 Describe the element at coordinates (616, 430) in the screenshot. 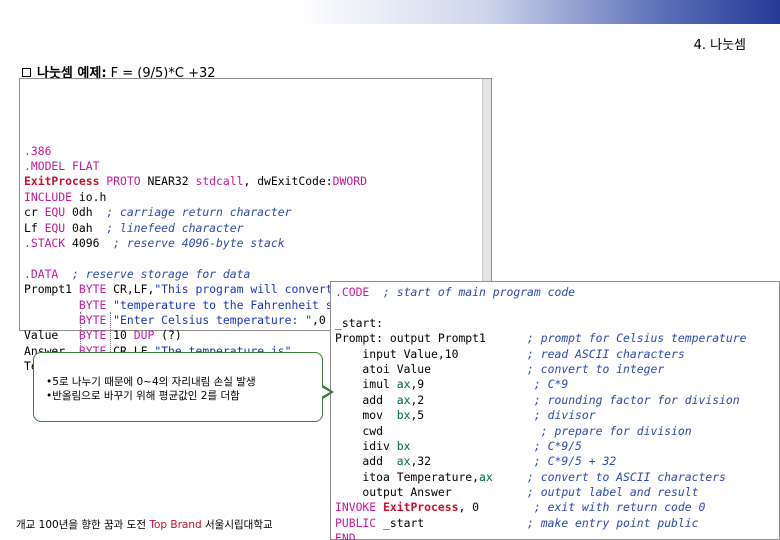

I see `code-token: ; prepare for division` at that location.